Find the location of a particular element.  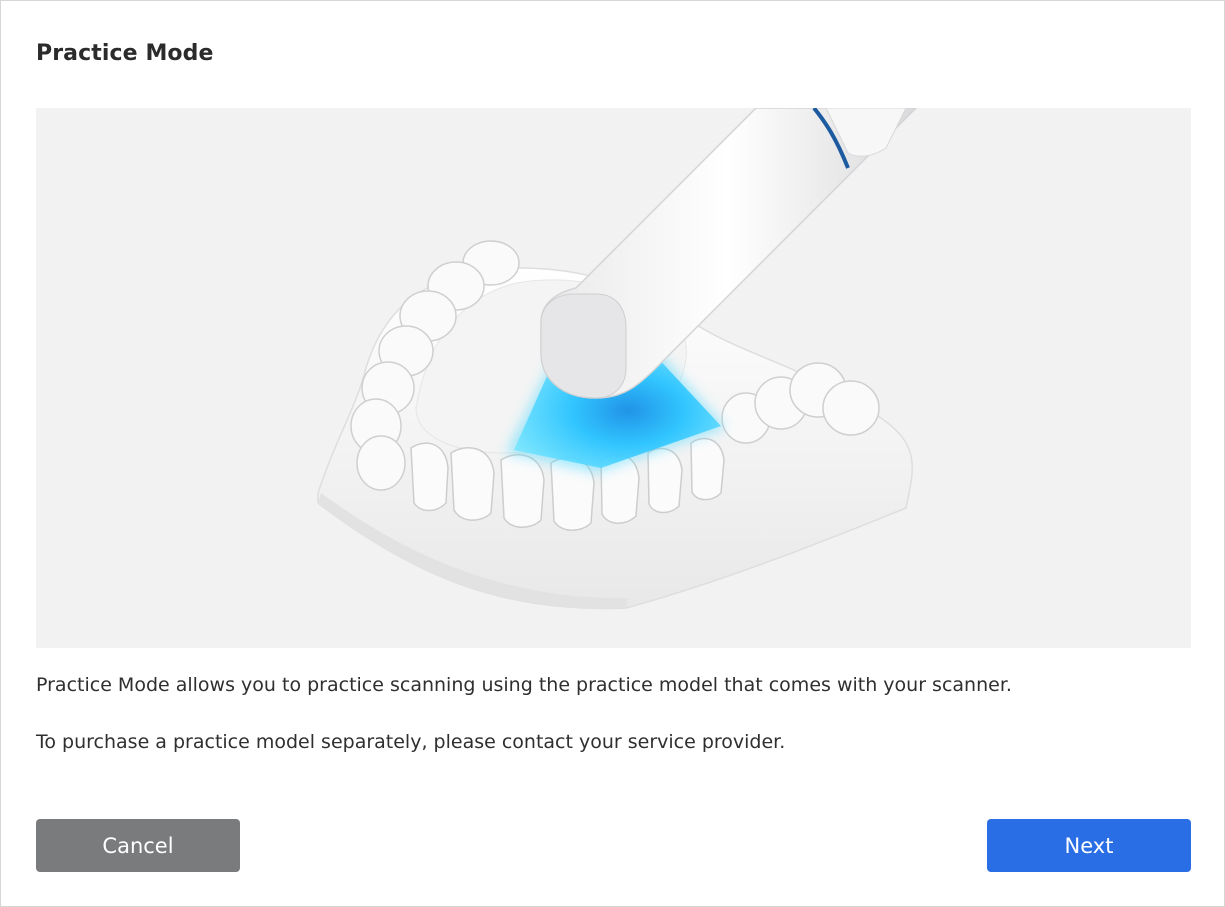

cancel-button: Cancel is located at coordinates (138, 845).